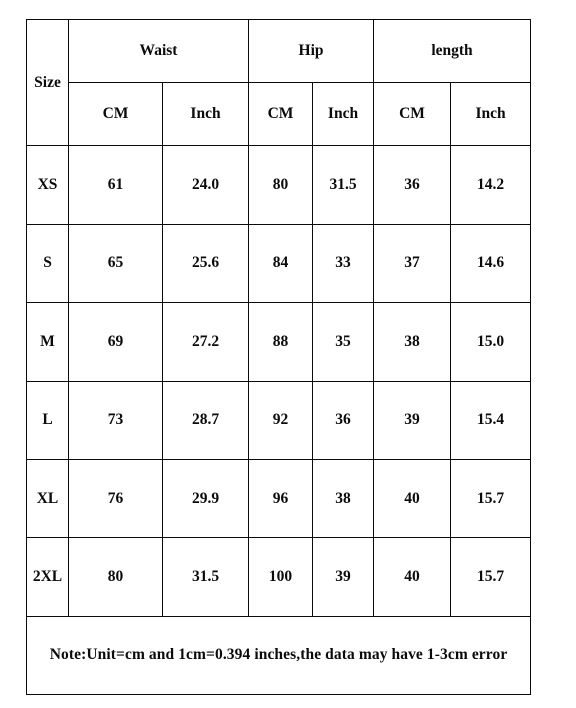 Image resolution: width=576 pixels, height=708 pixels. I want to click on cell-hip-cm: 96, so click(280, 498).